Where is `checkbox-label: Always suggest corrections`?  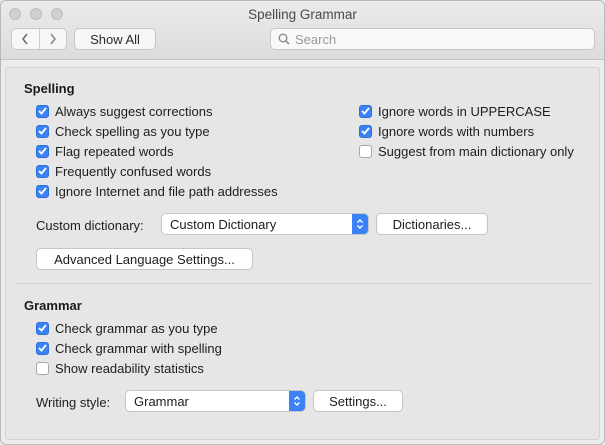
checkbox-label: Always suggest corrections is located at coordinates (134, 111).